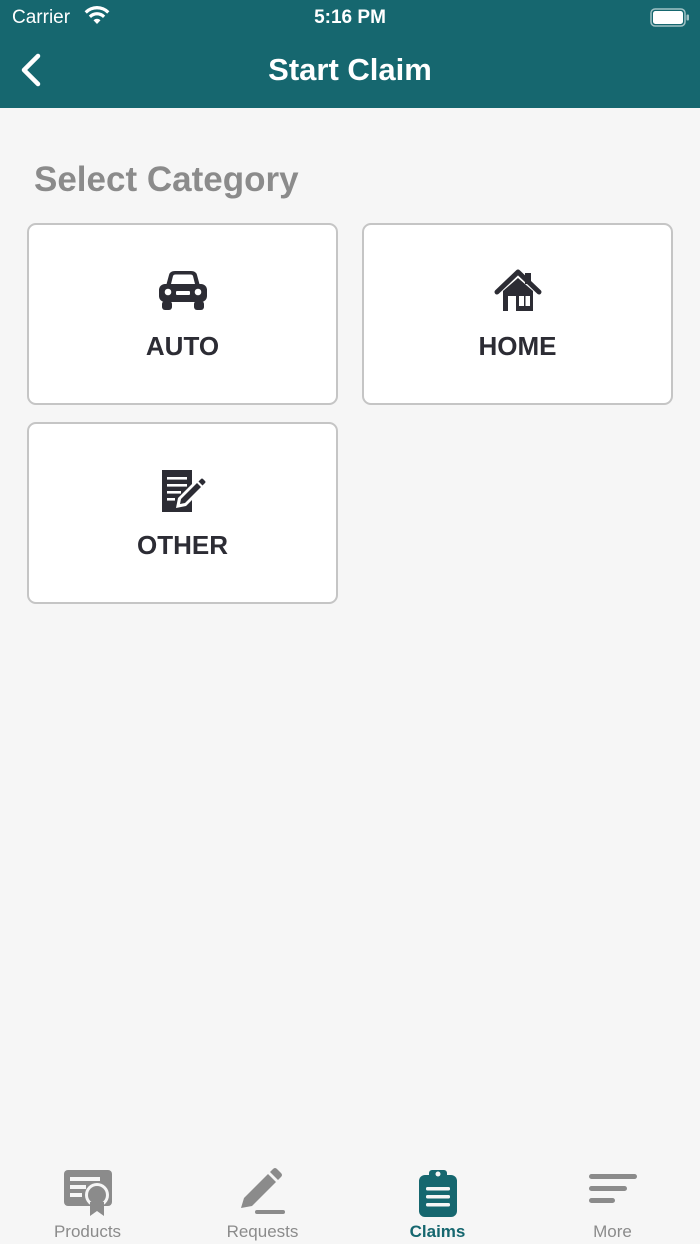  I want to click on house-icon, so click(517, 290).